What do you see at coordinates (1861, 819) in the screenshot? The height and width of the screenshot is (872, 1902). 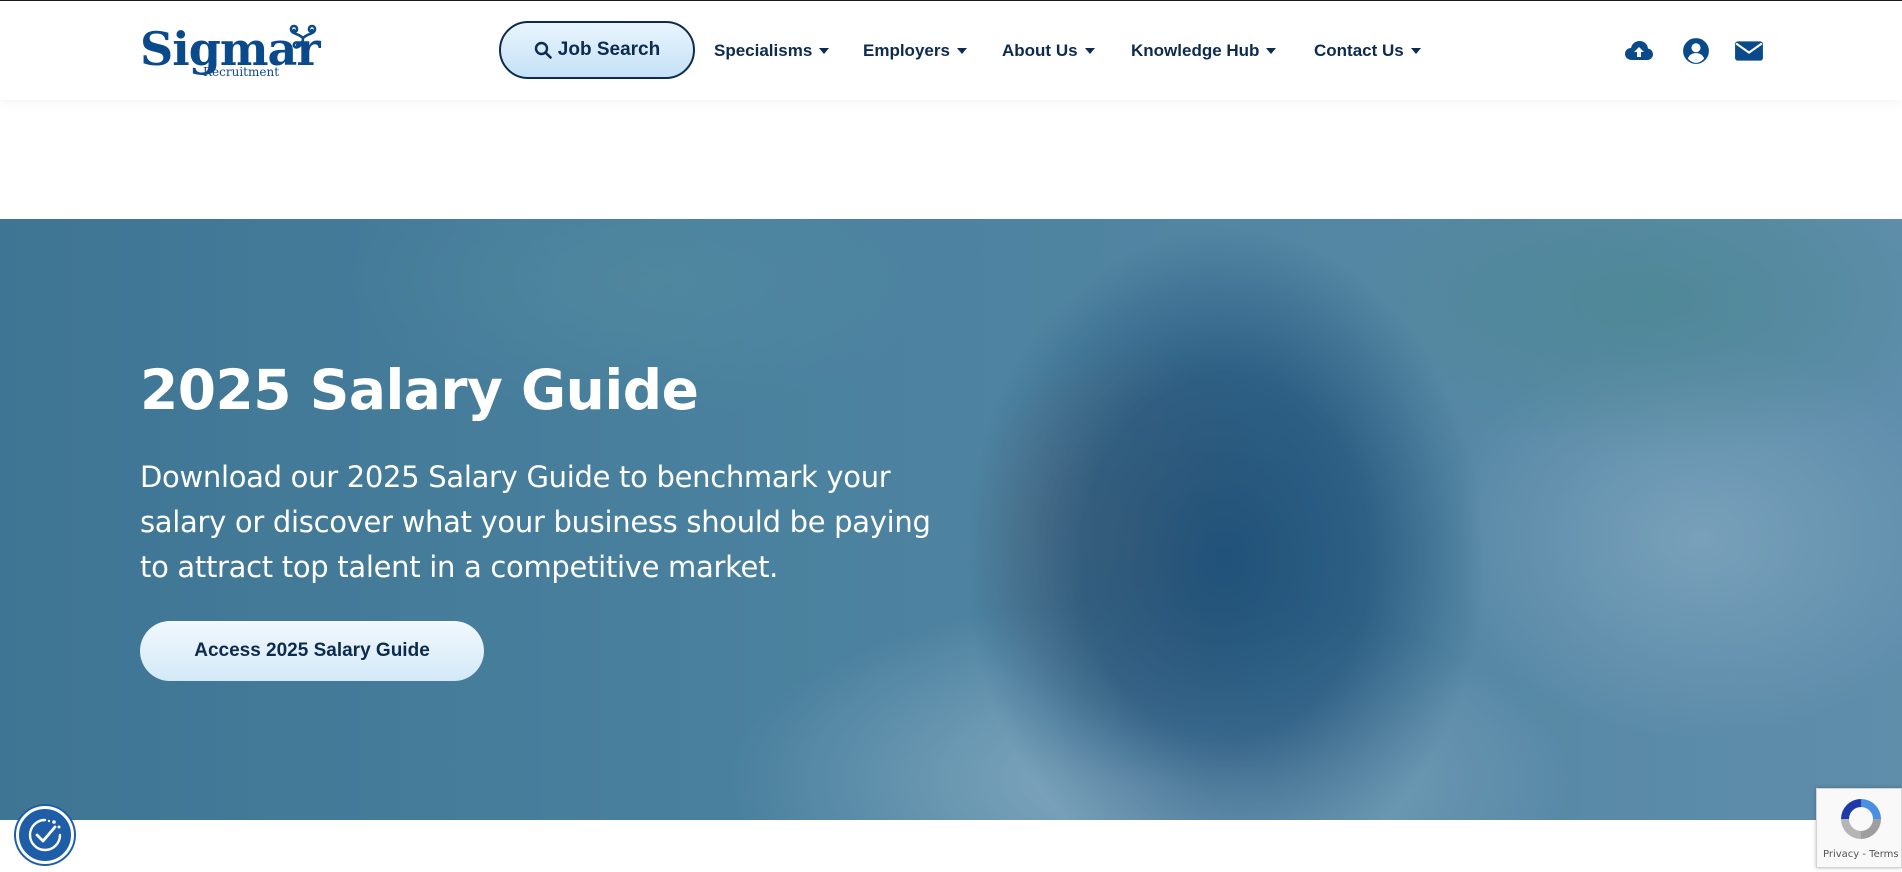 I see `recaptcha-icon` at bounding box center [1861, 819].